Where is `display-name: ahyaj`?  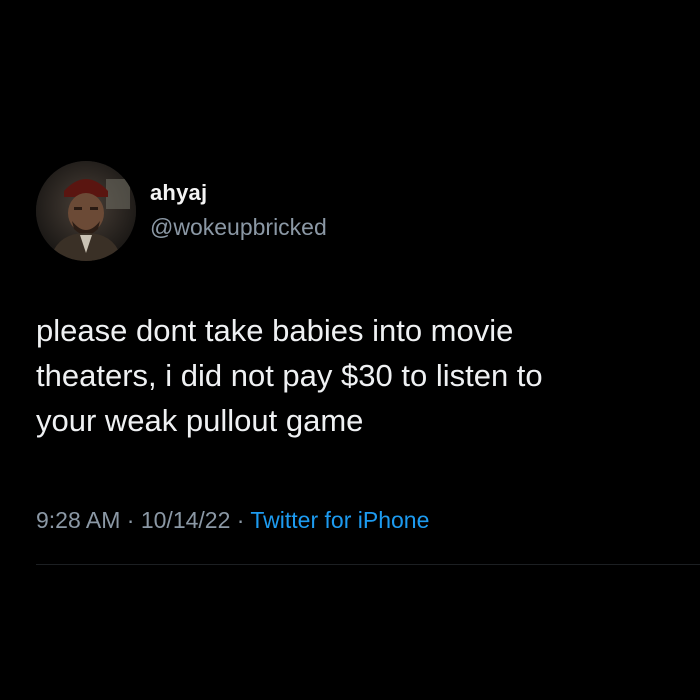 display-name: ahyaj is located at coordinates (178, 193).